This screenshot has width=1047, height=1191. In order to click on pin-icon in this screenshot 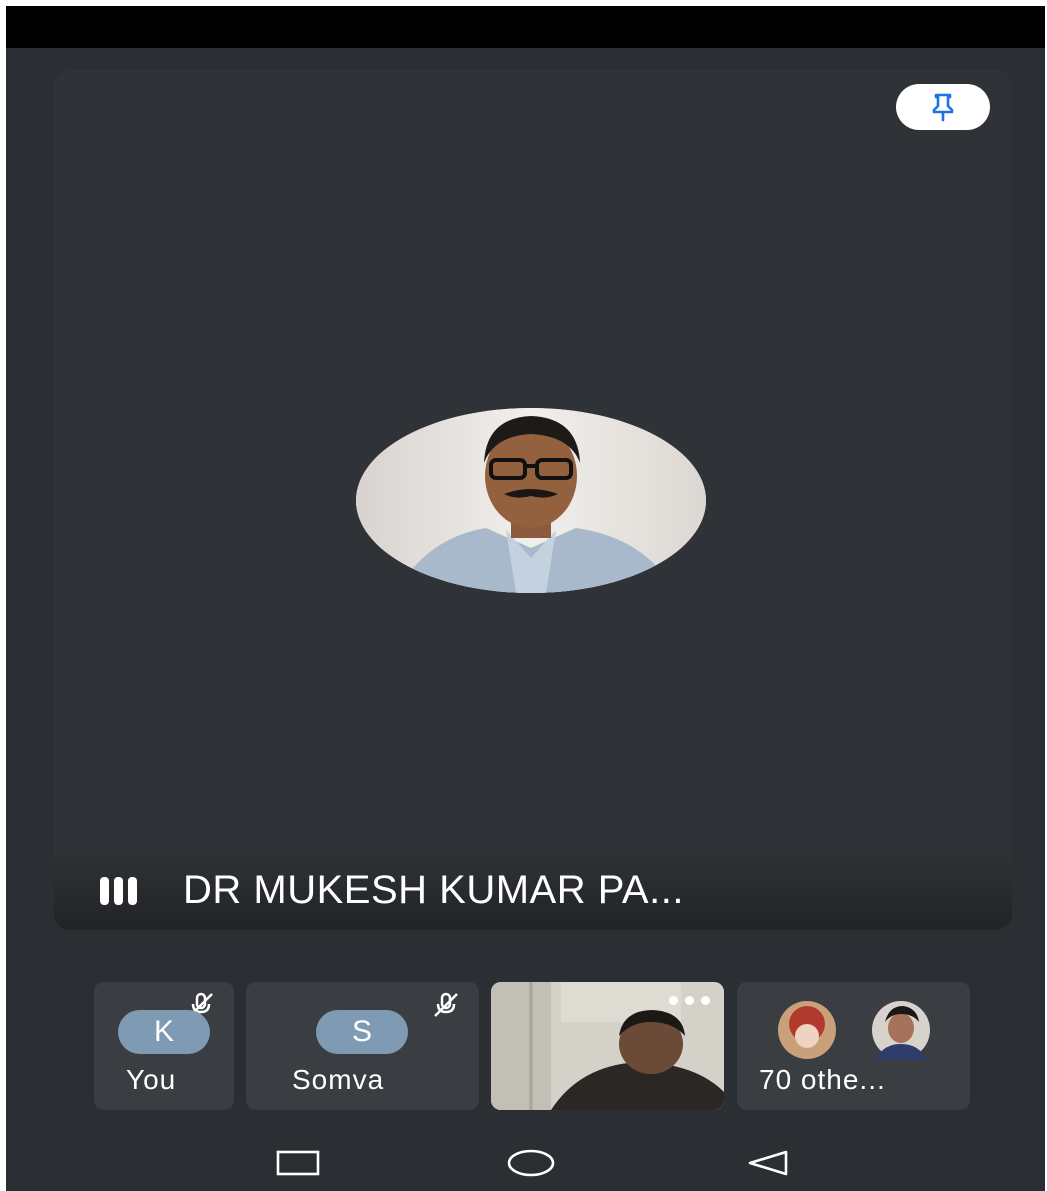, I will do `click(943, 107)`.